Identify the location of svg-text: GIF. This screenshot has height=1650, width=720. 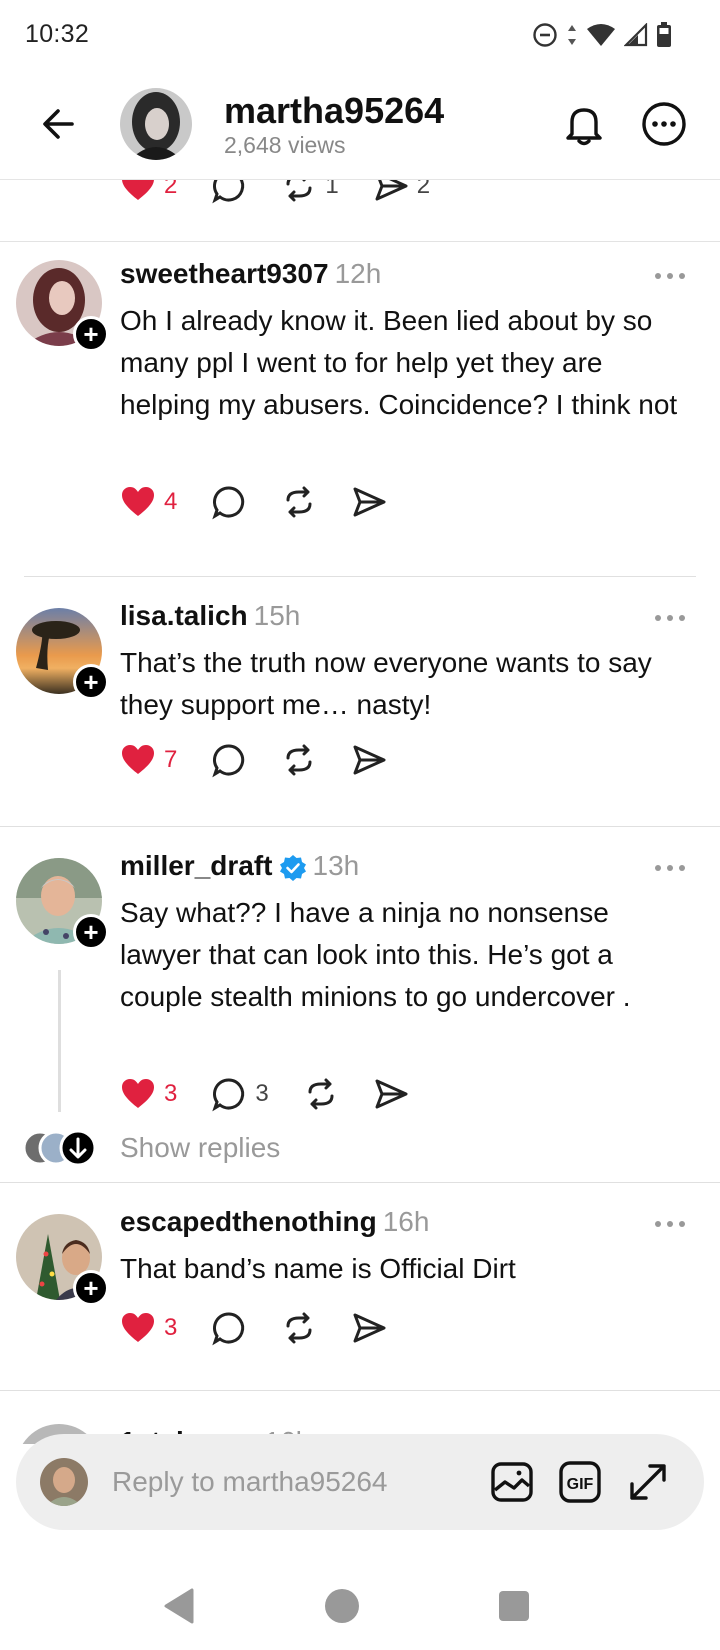
(580, 1484).